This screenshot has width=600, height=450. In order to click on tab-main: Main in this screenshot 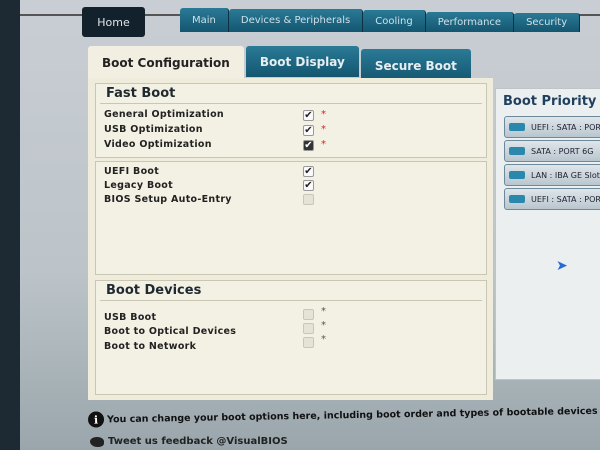, I will do `click(204, 20)`.